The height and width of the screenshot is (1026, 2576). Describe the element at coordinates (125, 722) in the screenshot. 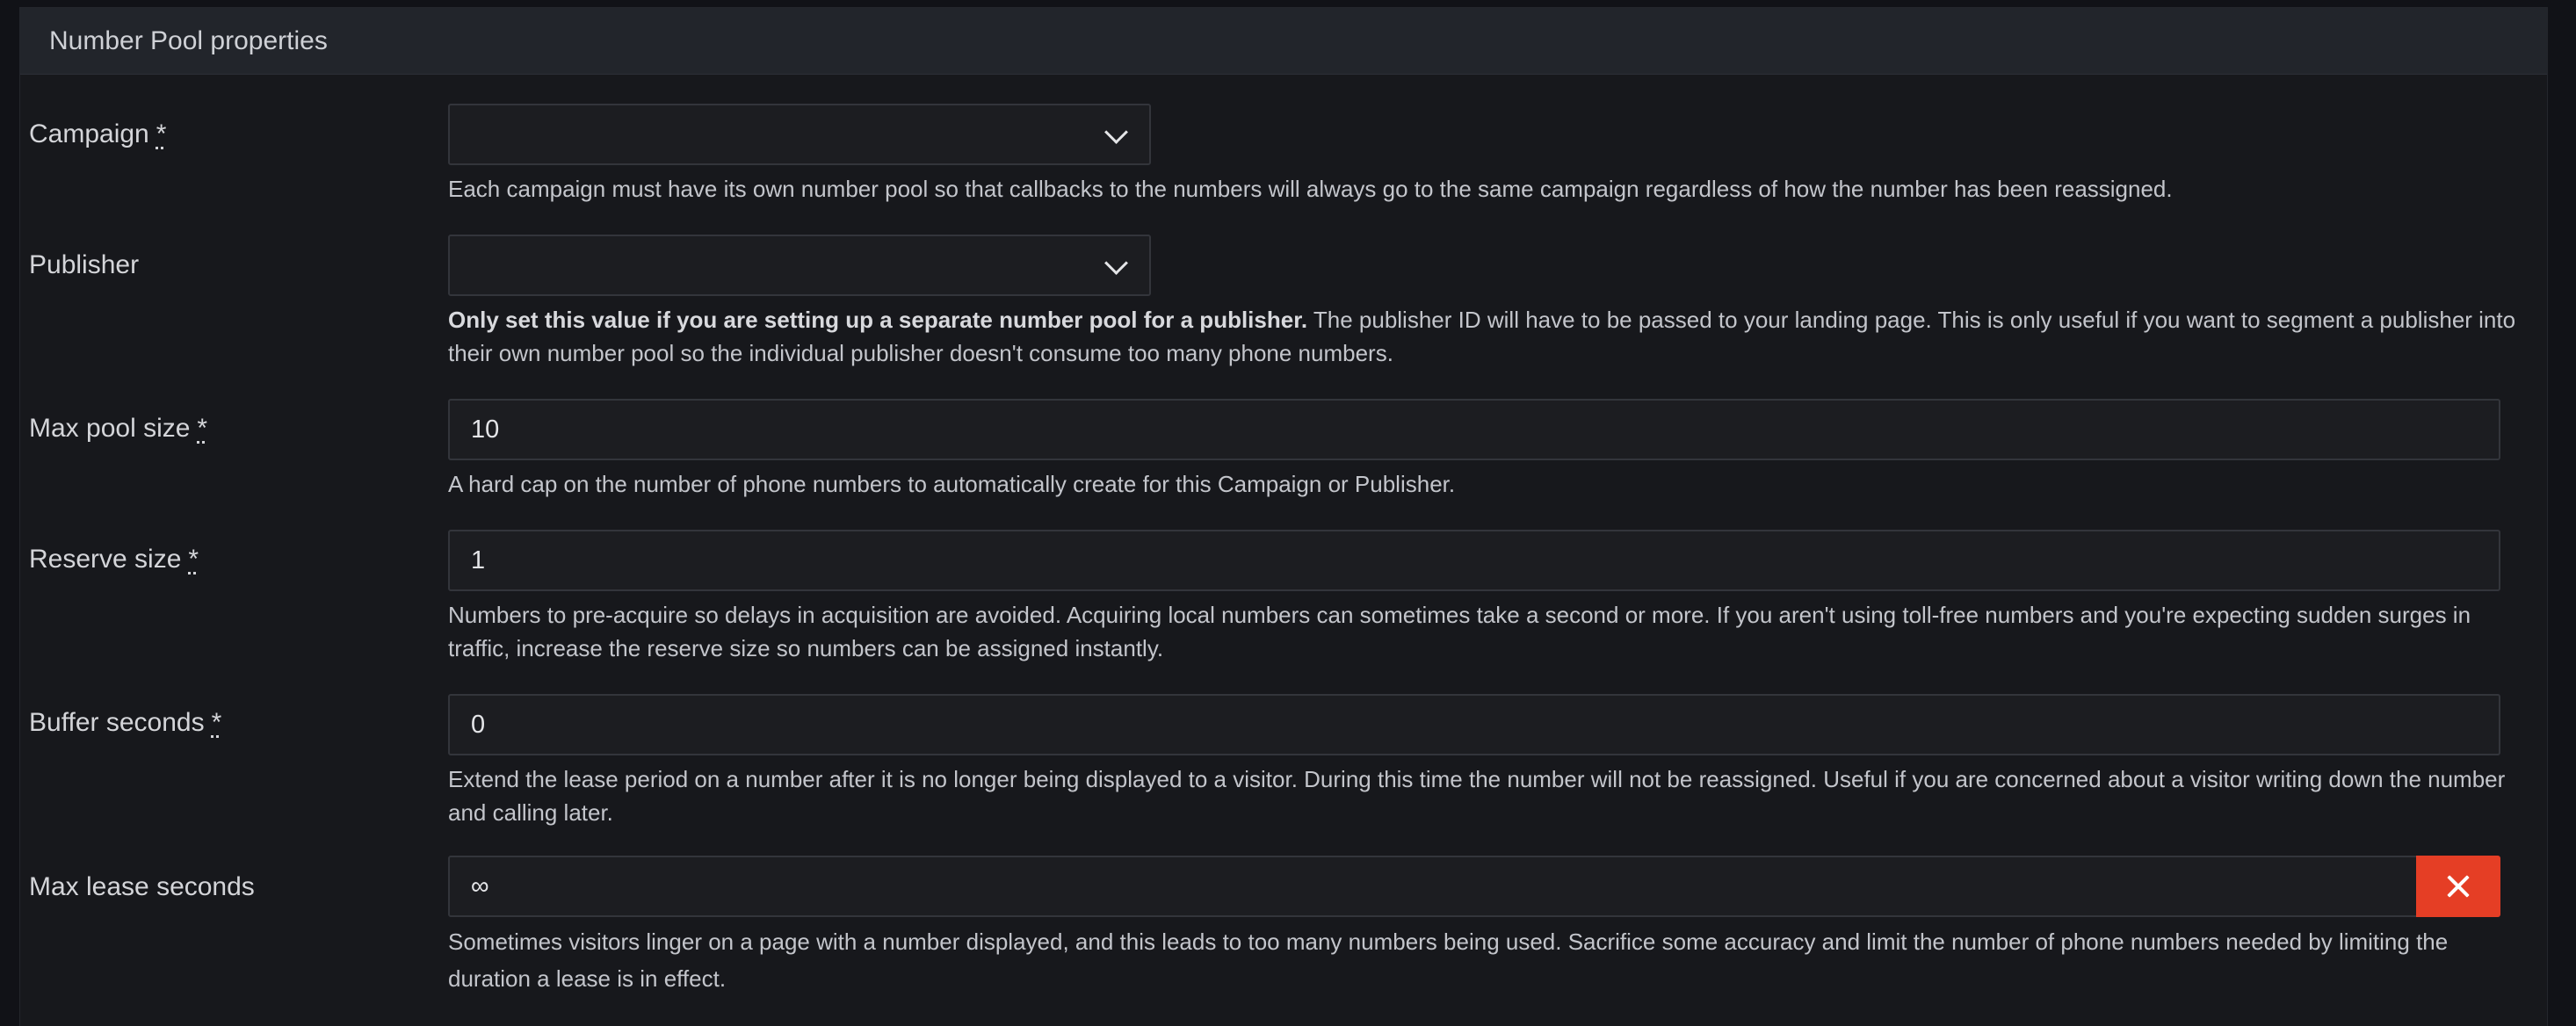

I see `buffer-seconds-label: Buffer seconds *` at that location.